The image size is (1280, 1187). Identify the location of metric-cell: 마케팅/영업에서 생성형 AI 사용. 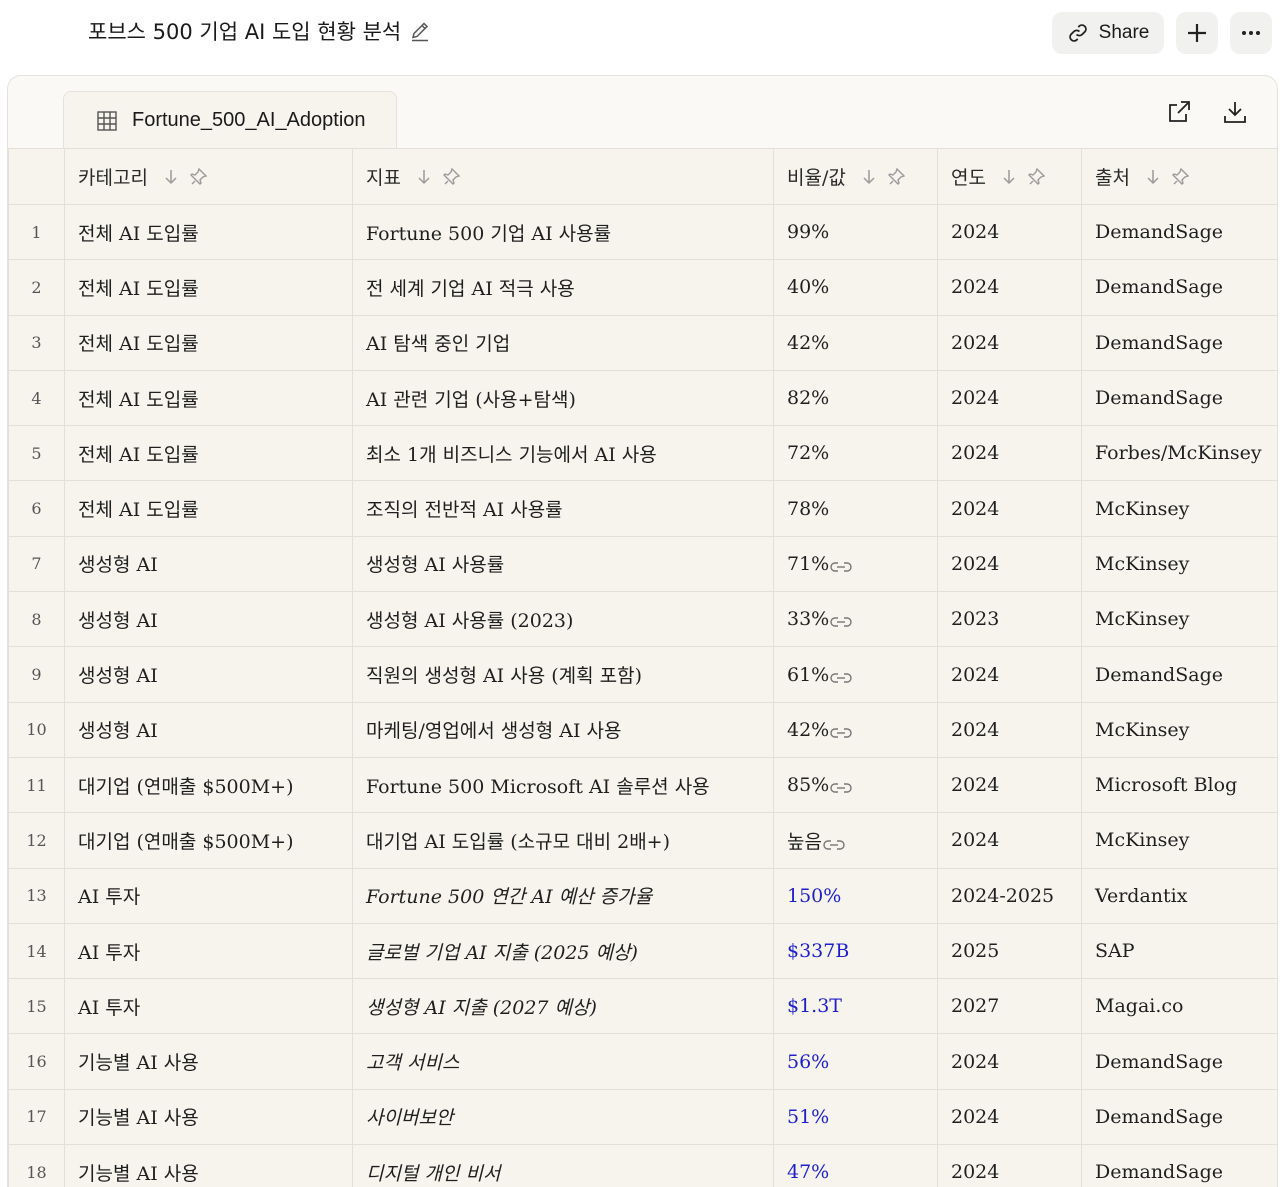
(563, 729).